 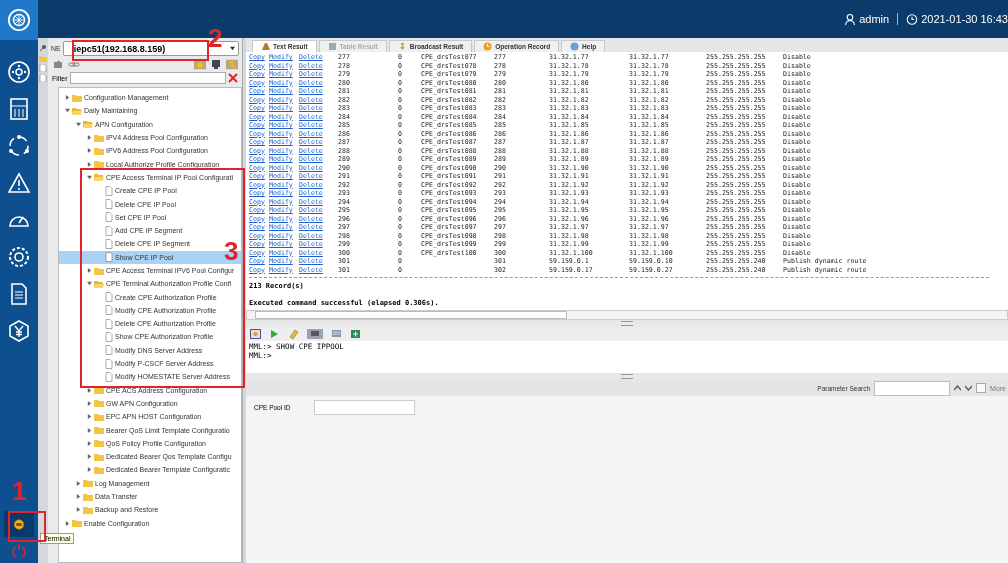 I want to click on import-icon, so click(x=255, y=334).